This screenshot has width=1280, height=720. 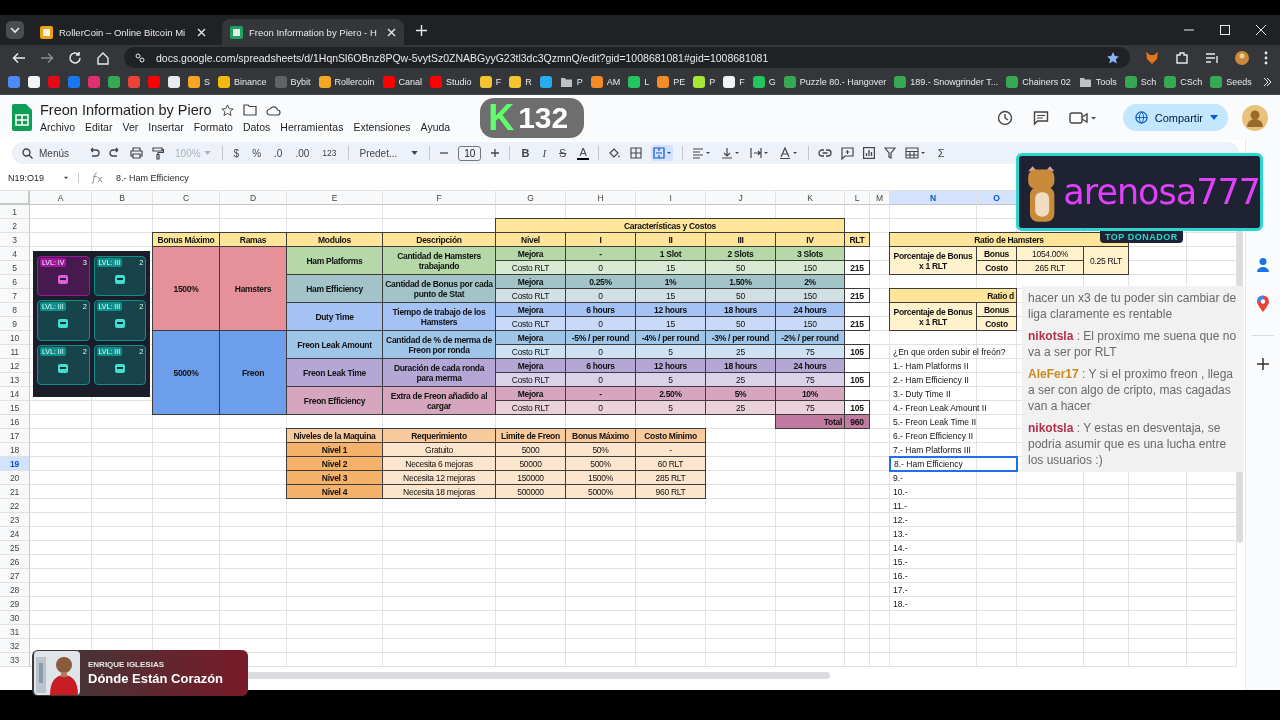 I want to click on column-header: O, so click(x=997, y=198).